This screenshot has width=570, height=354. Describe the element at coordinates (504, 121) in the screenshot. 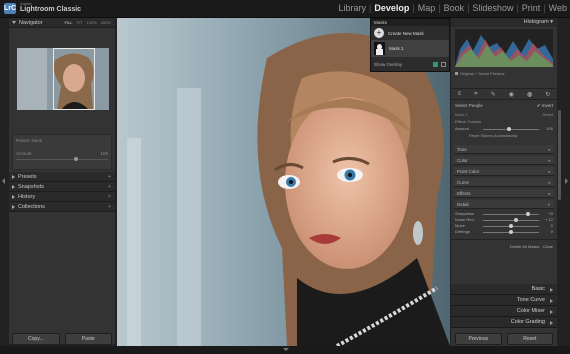

I see `effect-label: Effect: Custom` at that location.